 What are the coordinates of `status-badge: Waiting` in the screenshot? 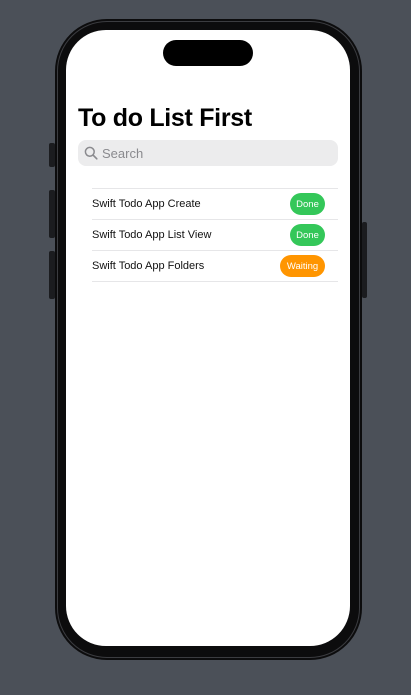 It's located at (302, 266).